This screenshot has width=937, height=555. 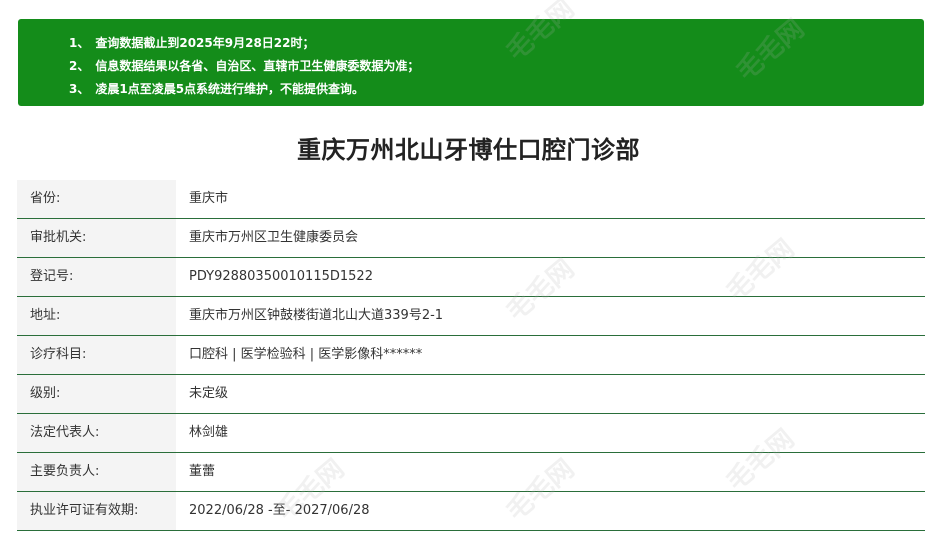 I want to click on row-label-departments: 诊疗科目:, so click(x=96, y=355).